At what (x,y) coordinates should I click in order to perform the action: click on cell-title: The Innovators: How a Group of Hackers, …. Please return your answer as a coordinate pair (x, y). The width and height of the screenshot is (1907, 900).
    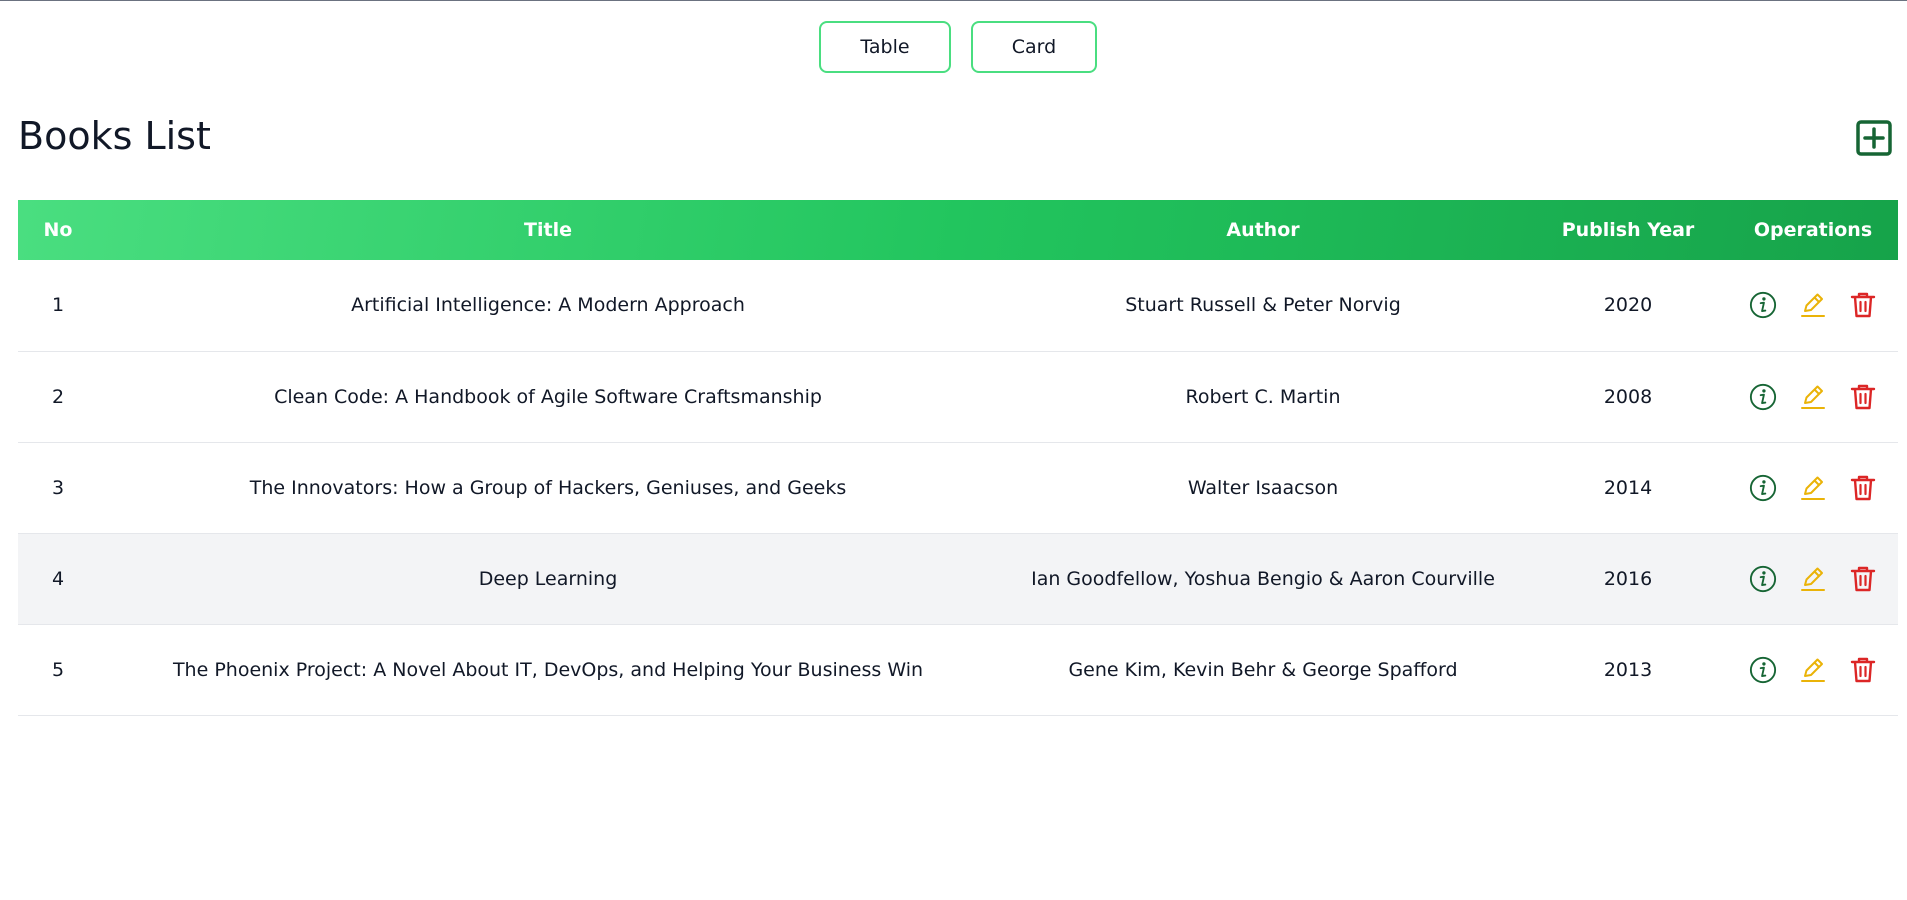
    Looking at the image, I should click on (548, 487).